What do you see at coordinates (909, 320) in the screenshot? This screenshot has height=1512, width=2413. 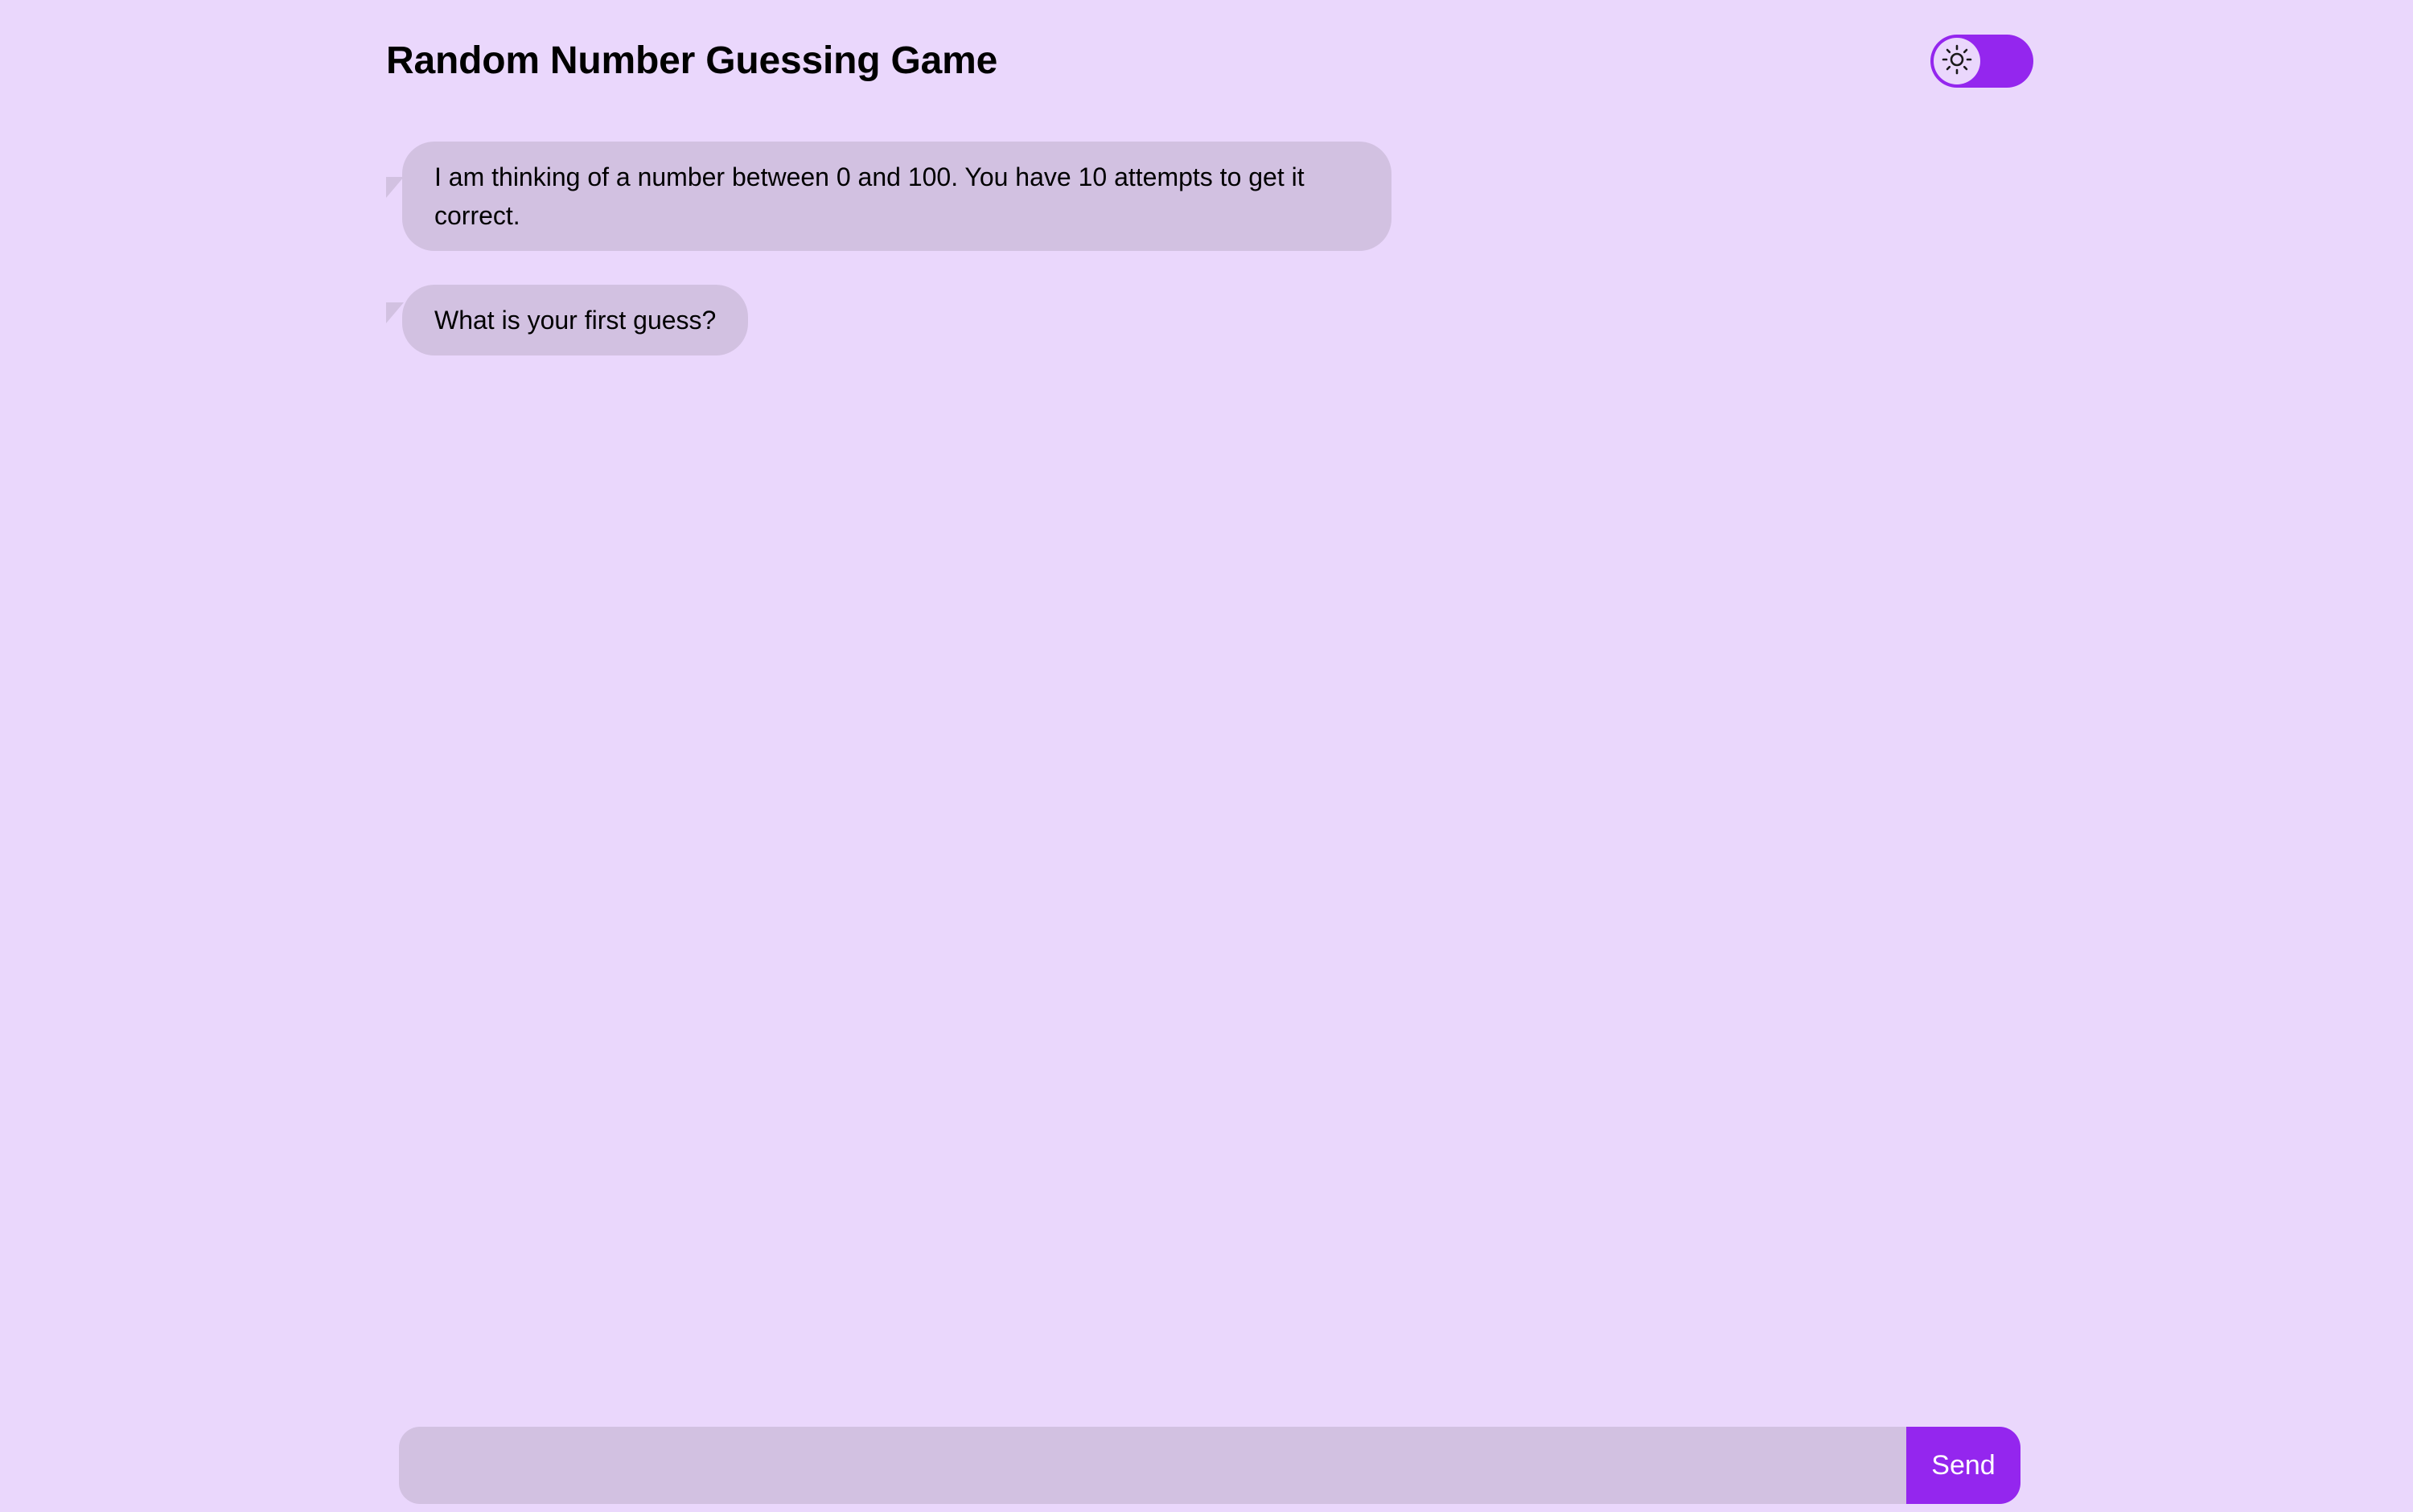 I see `message-row: What is your first guess?` at bounding box center [909, 320].